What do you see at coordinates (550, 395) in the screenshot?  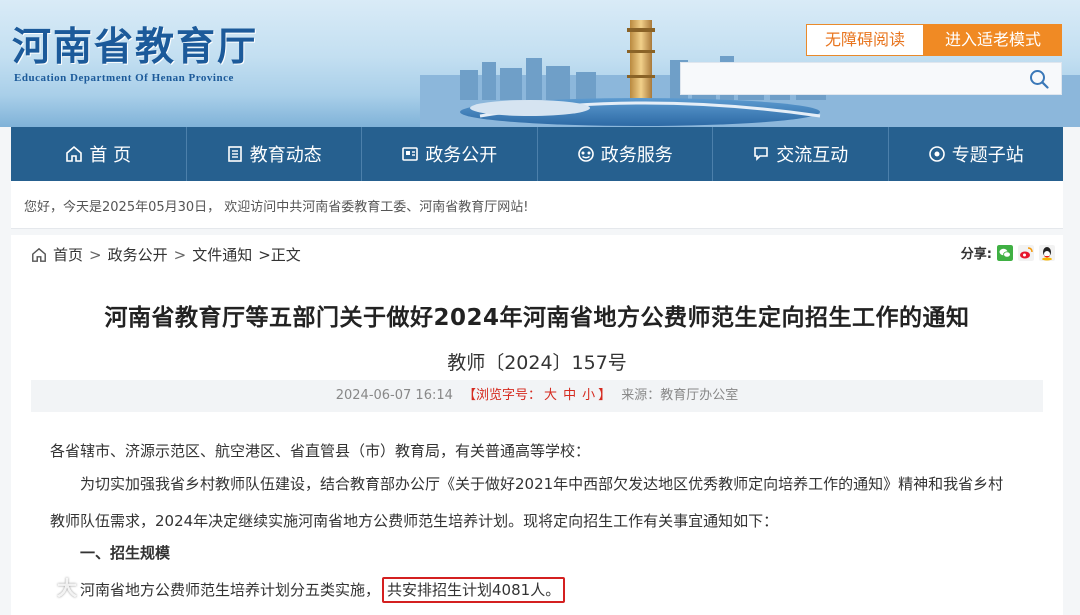 I see `font-size-large: 大` at bounding box center [550, 395].